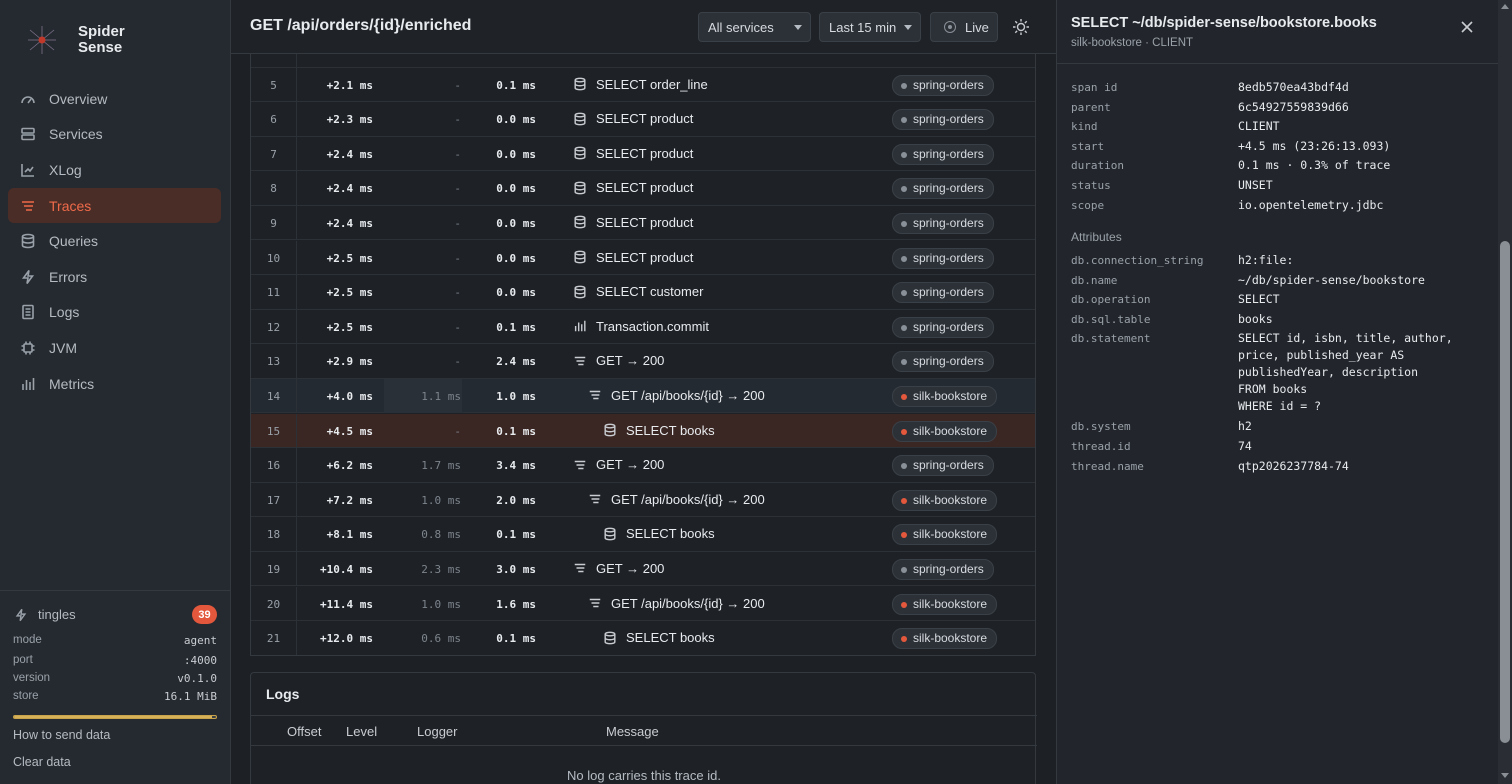 This screenshot has height=784, width=1512. Describe the element at coordinates (964, 27) in the screenshot. I see `live-toggle-button: Live` at that location.